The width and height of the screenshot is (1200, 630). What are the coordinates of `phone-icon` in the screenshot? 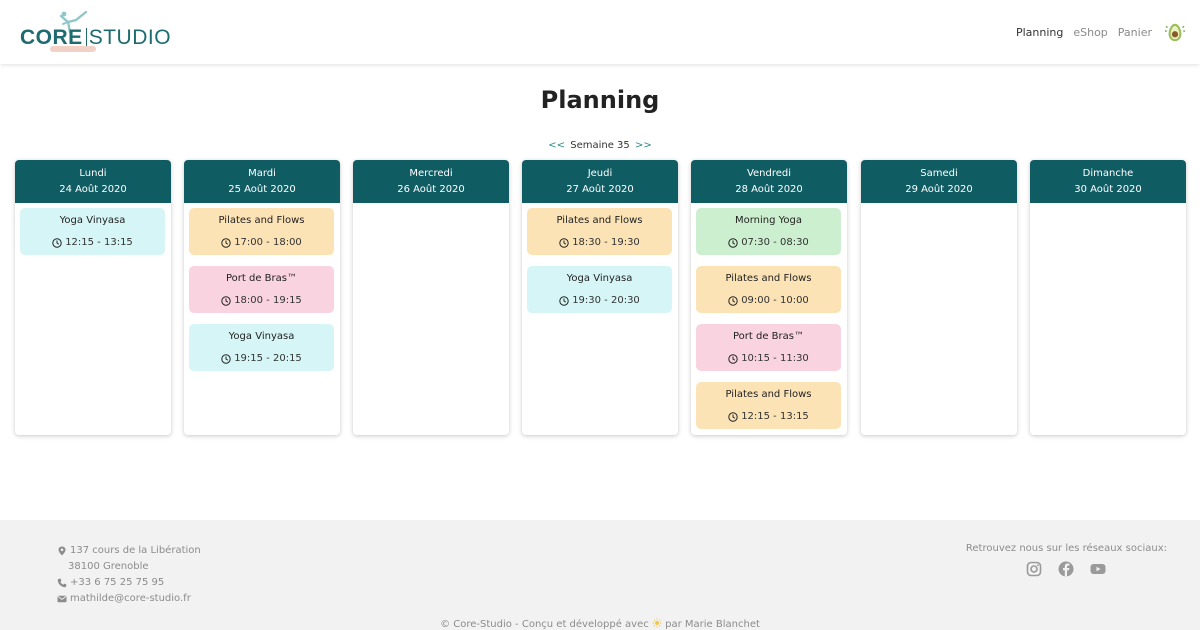 It's located at (62, 583).